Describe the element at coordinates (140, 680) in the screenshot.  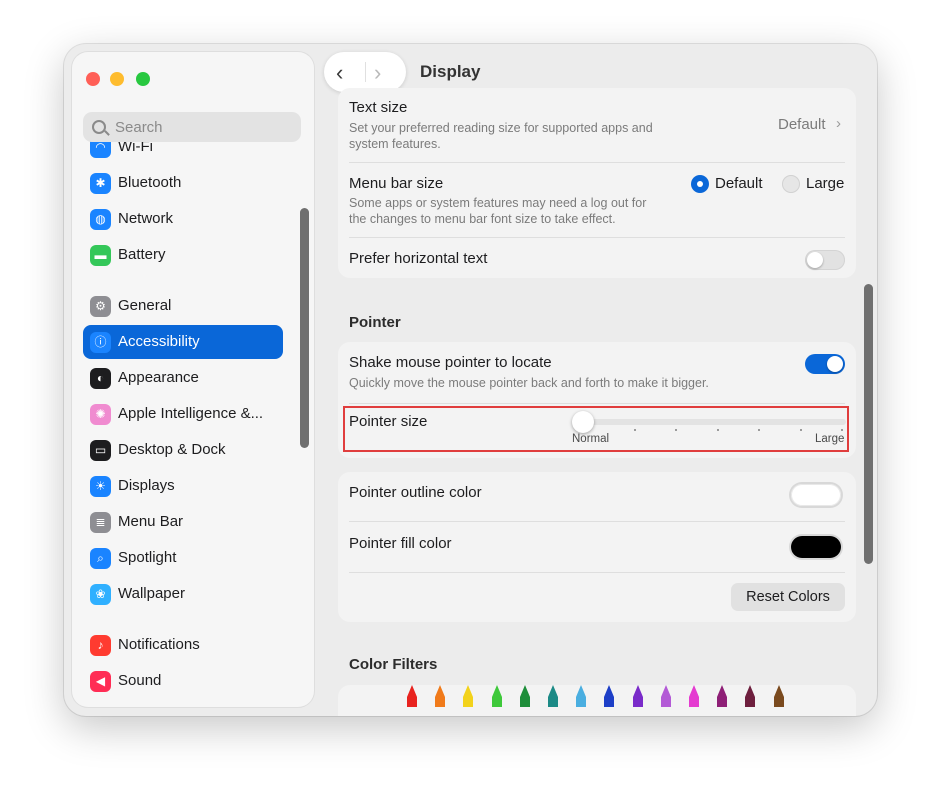
I see `sidebar-item-label: Sound` at that location.